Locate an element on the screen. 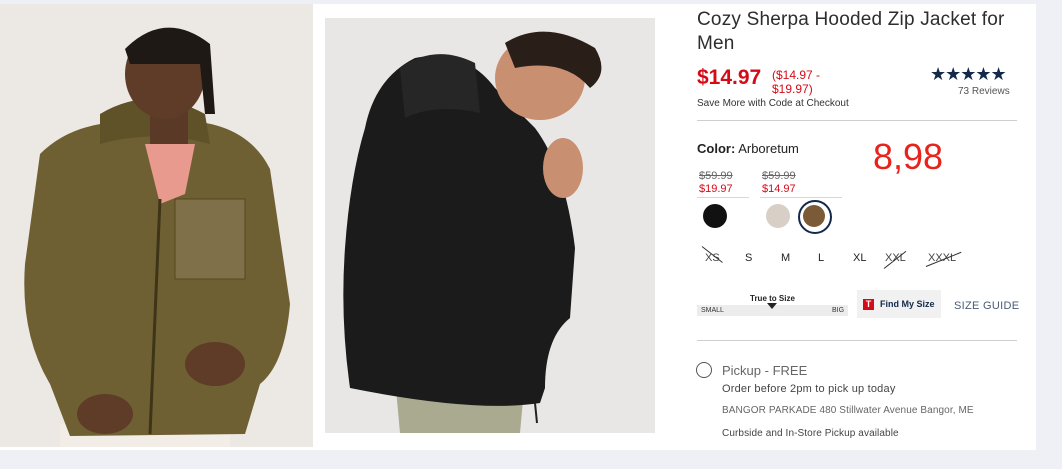 Image resolution: width=1062 pixels, height=469 pixels. page-scroll-gutter is located at coordinates (1054, 234).